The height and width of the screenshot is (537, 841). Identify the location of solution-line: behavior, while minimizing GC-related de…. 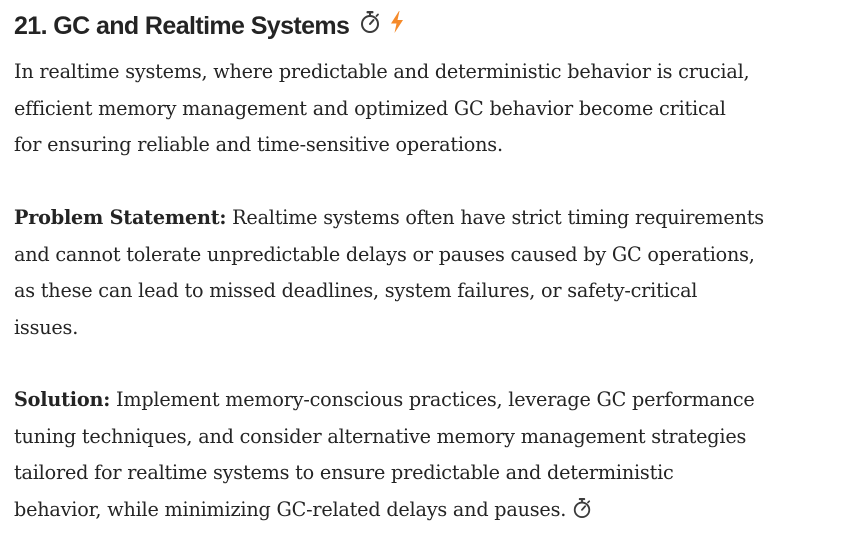
(414, 512).